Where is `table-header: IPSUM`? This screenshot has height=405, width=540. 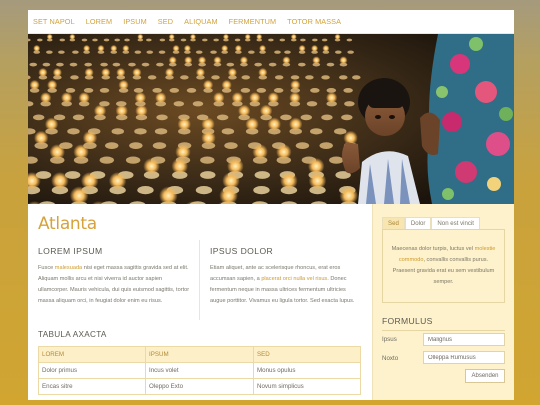
table-header: IPSUM is located at coordinates (199, 354).